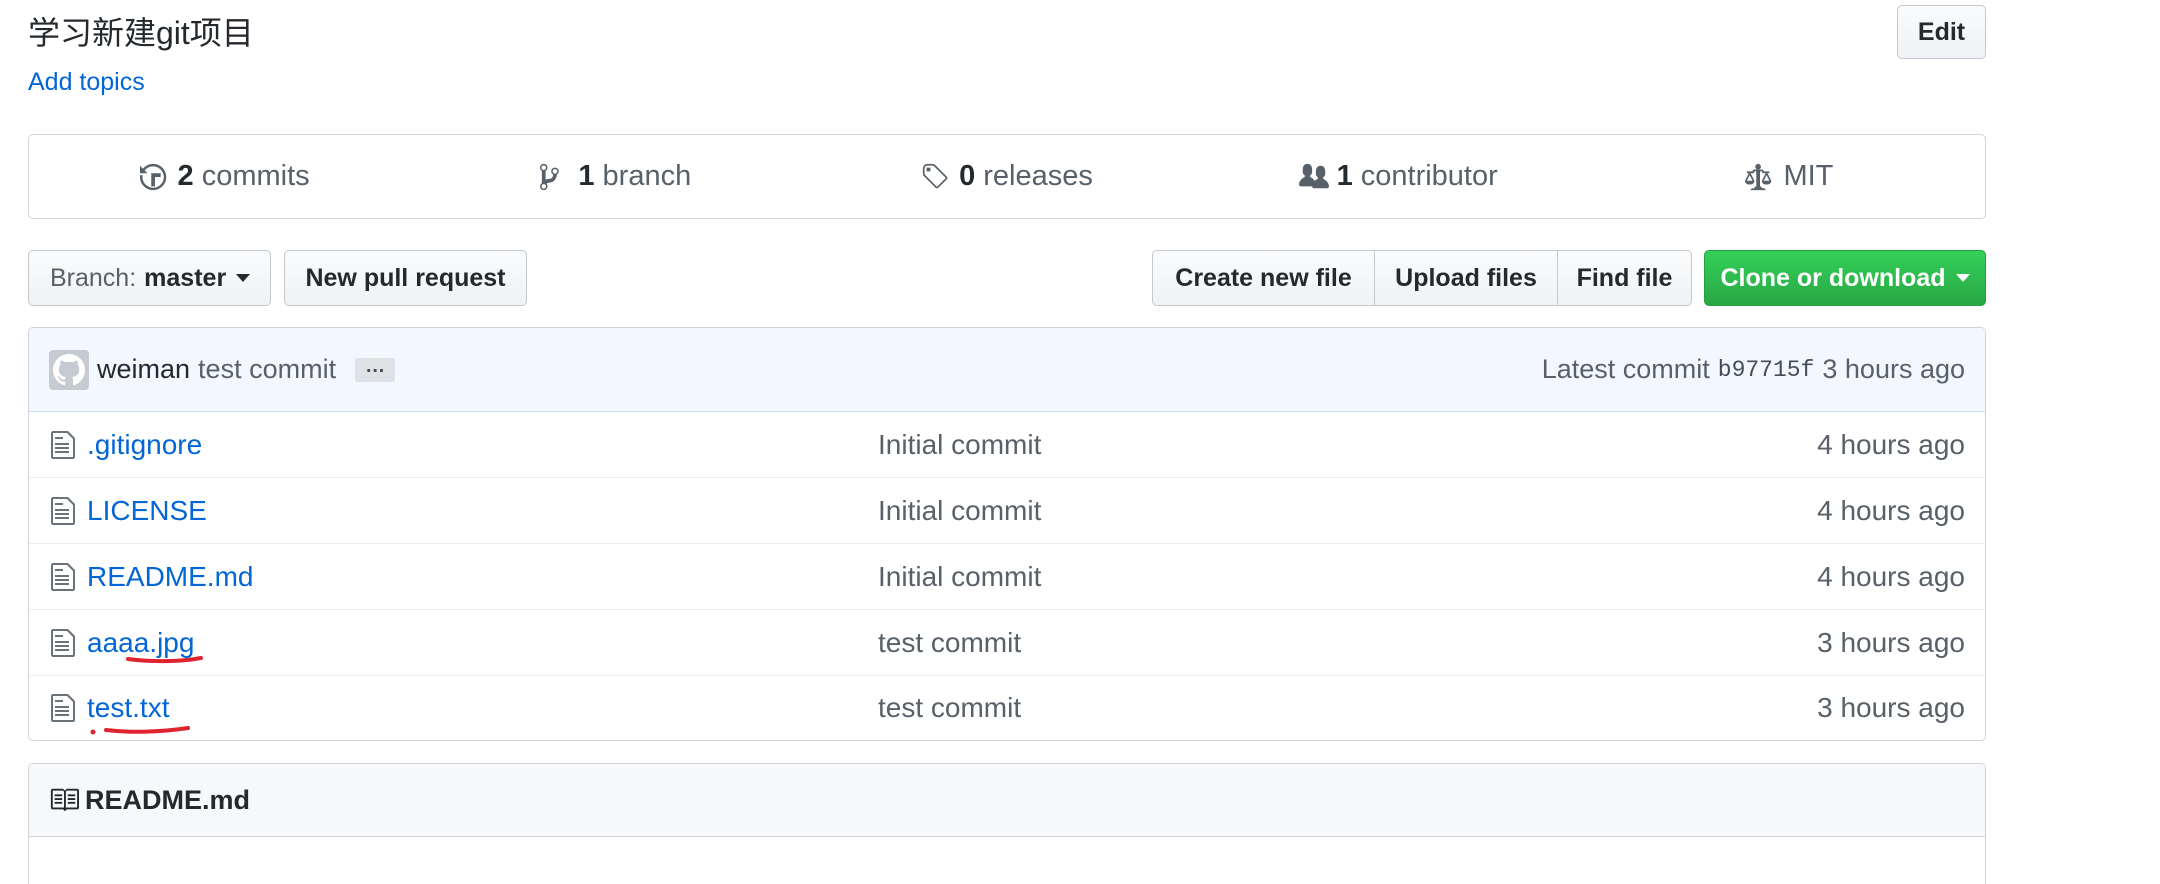 The width and height of the screenshot is (2160, 884). What do you see at coordinates (935, 175) in the screenshot?
I see `tag-icon` at bounding box center [935, 175].